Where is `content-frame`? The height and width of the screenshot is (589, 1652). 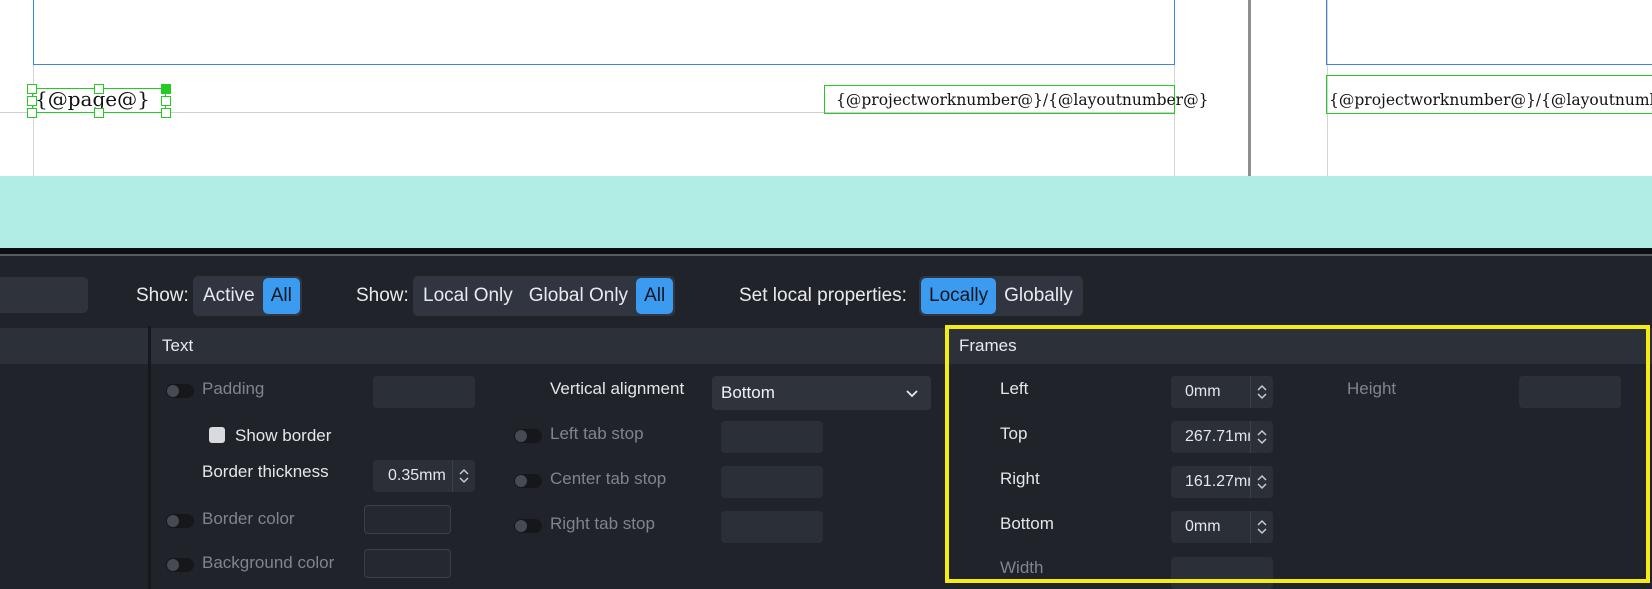
content-frame is located at coordinates (604, 32).